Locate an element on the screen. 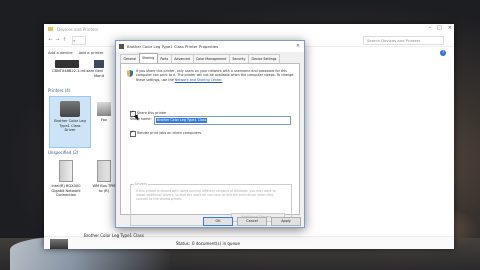  share-name-input: Brother Color Leg Type1 Class is located at coordinates (222, 120).